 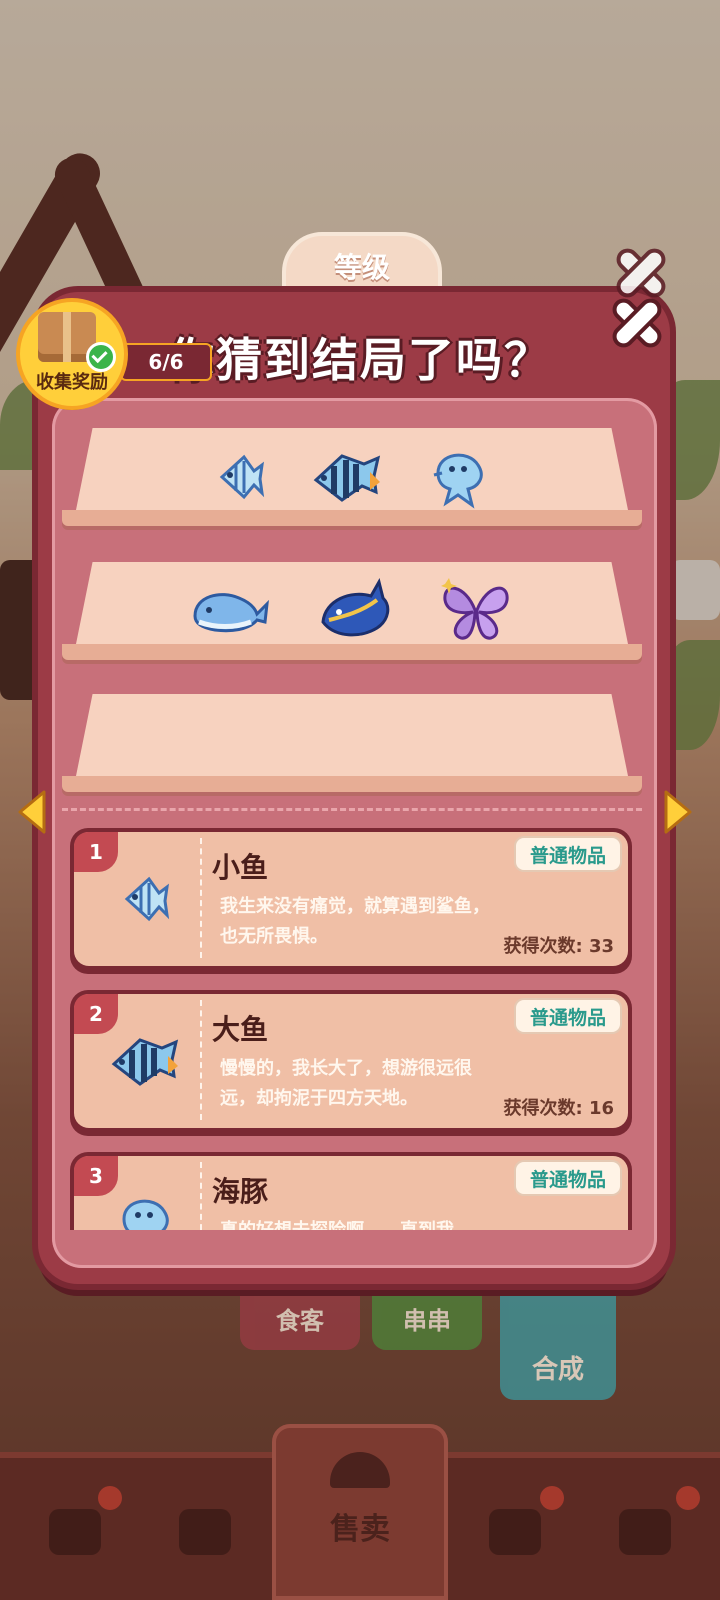 I want to click on chef-icon, so click(x=515, y=1532).